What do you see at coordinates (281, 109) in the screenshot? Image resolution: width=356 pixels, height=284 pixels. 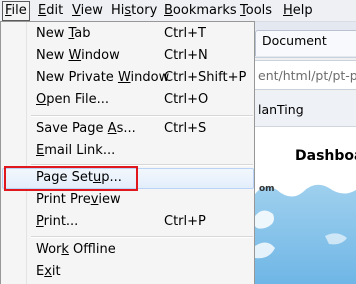 I see `bookmark-item: lanTing` at bounding box center [281, 109].